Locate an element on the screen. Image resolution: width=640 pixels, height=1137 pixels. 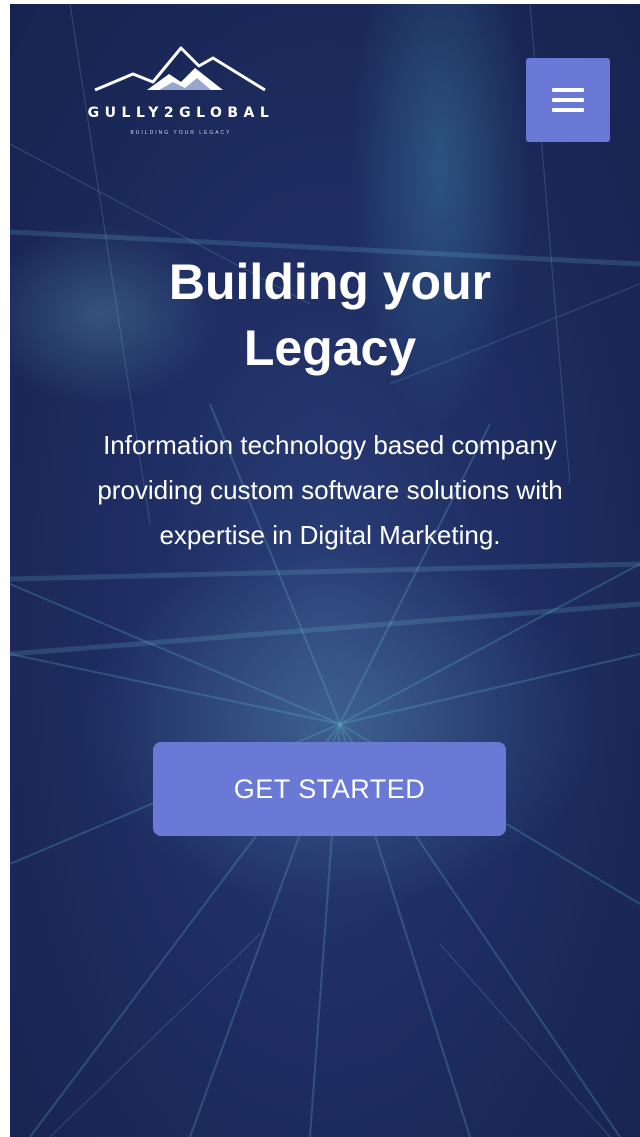
hero-title: Building your Legacy is located at coordinates (330, 315).